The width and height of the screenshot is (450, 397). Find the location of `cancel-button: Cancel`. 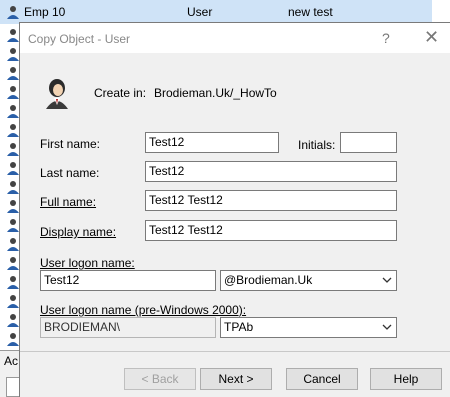

cancel-button: Cancel is located at coordinates (322, 379).